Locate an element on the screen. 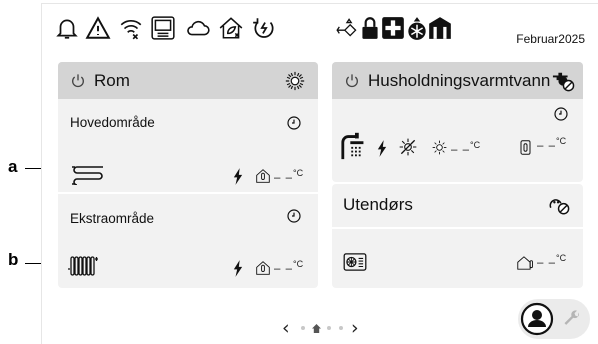 This screenshot has height=344, width=598. zone-extra-temp: – –°C is located at coordinates (289, 267).